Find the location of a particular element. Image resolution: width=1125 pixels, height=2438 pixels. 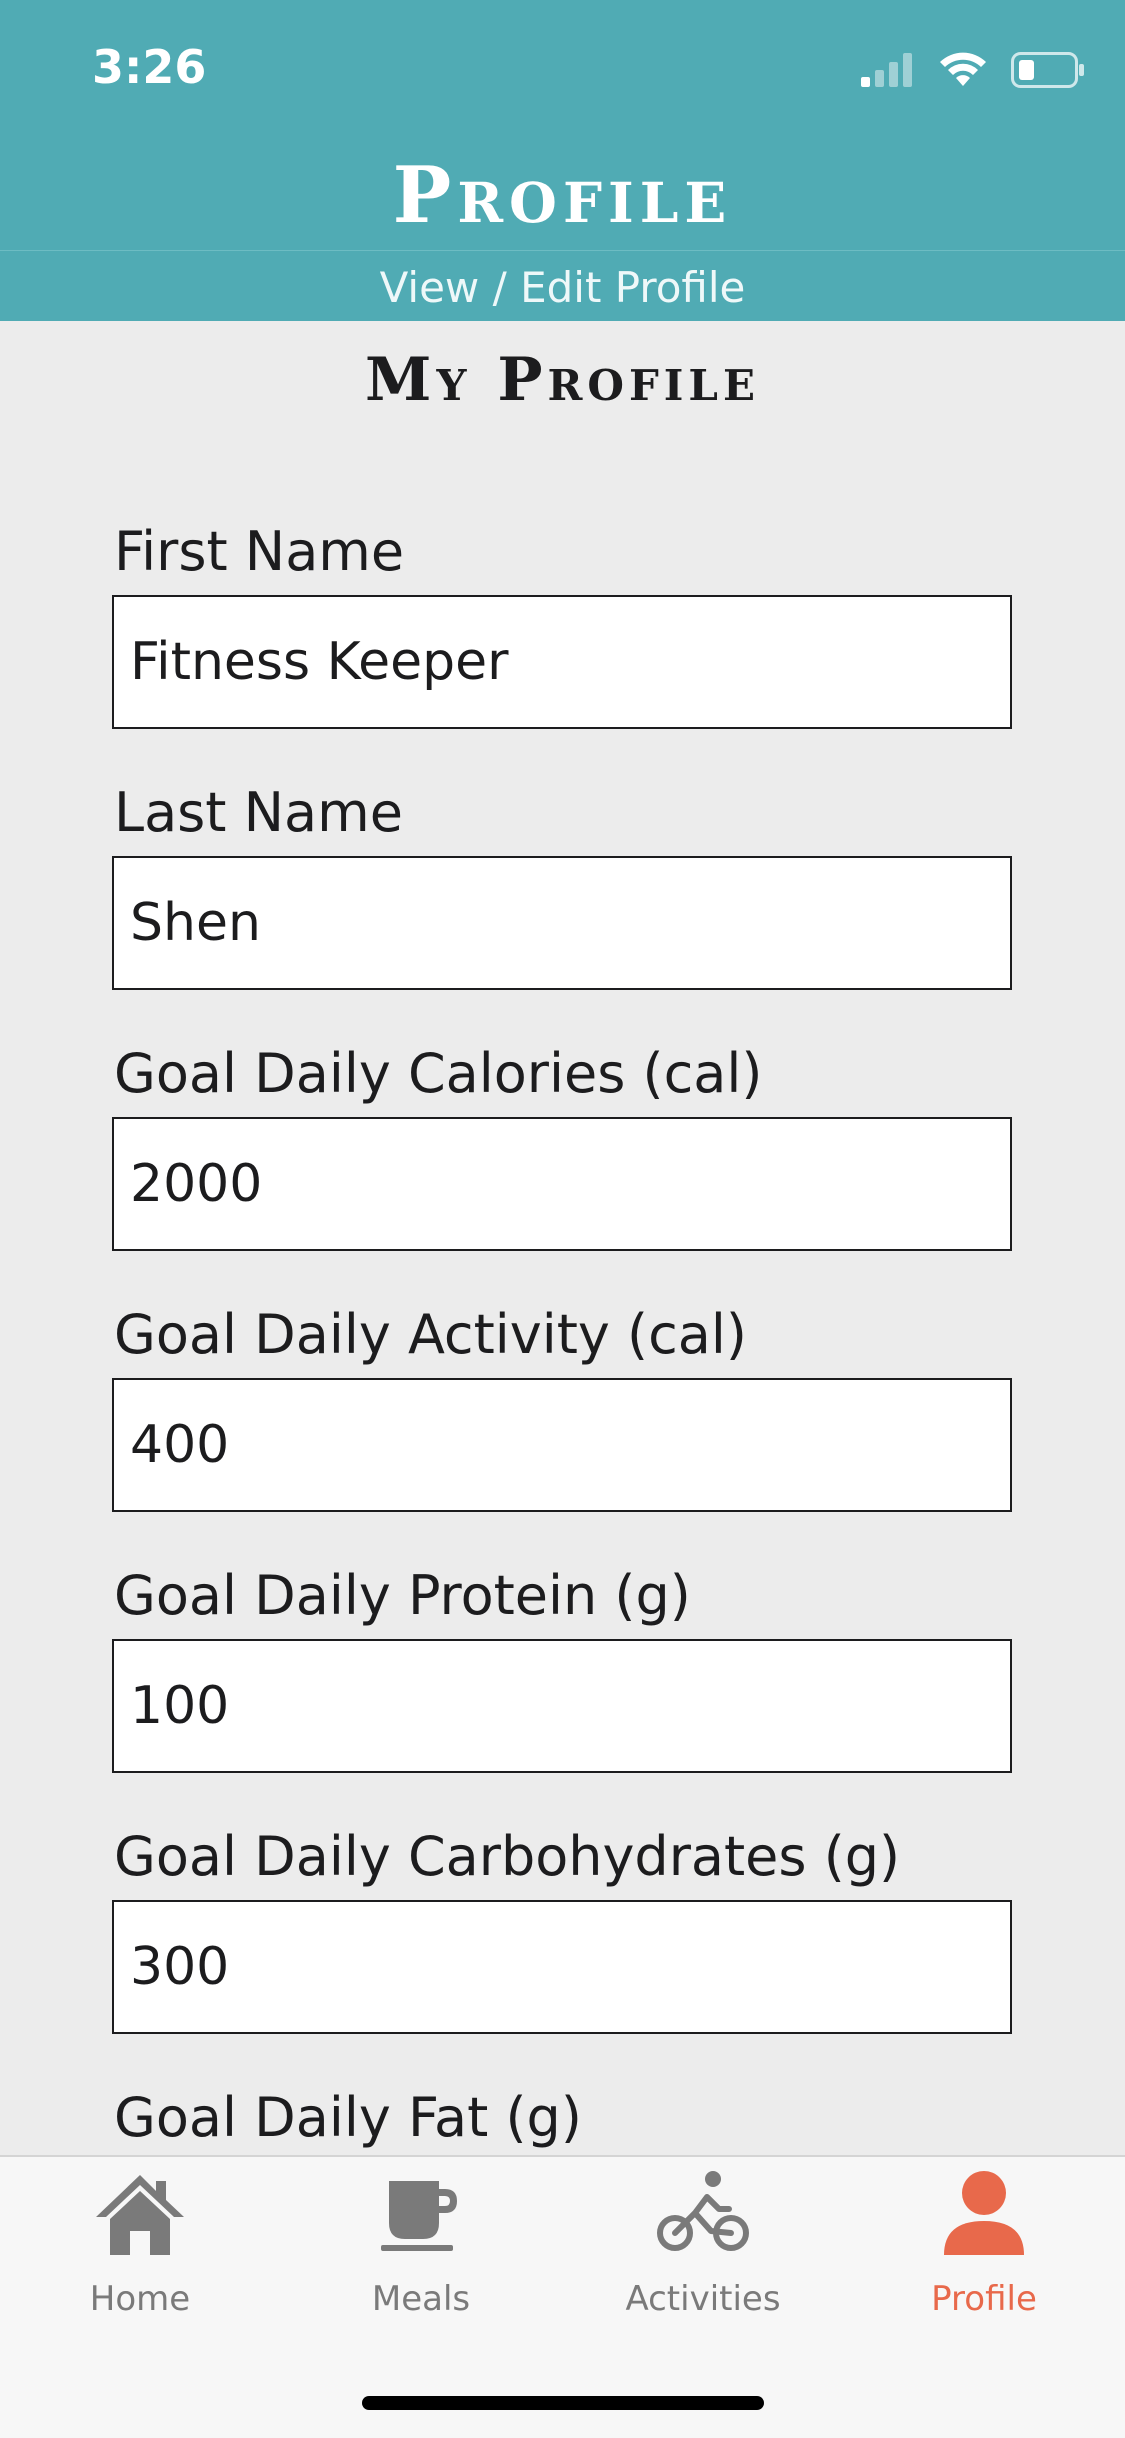

tab-activities: Activities is located at coordinates (703, 2257).